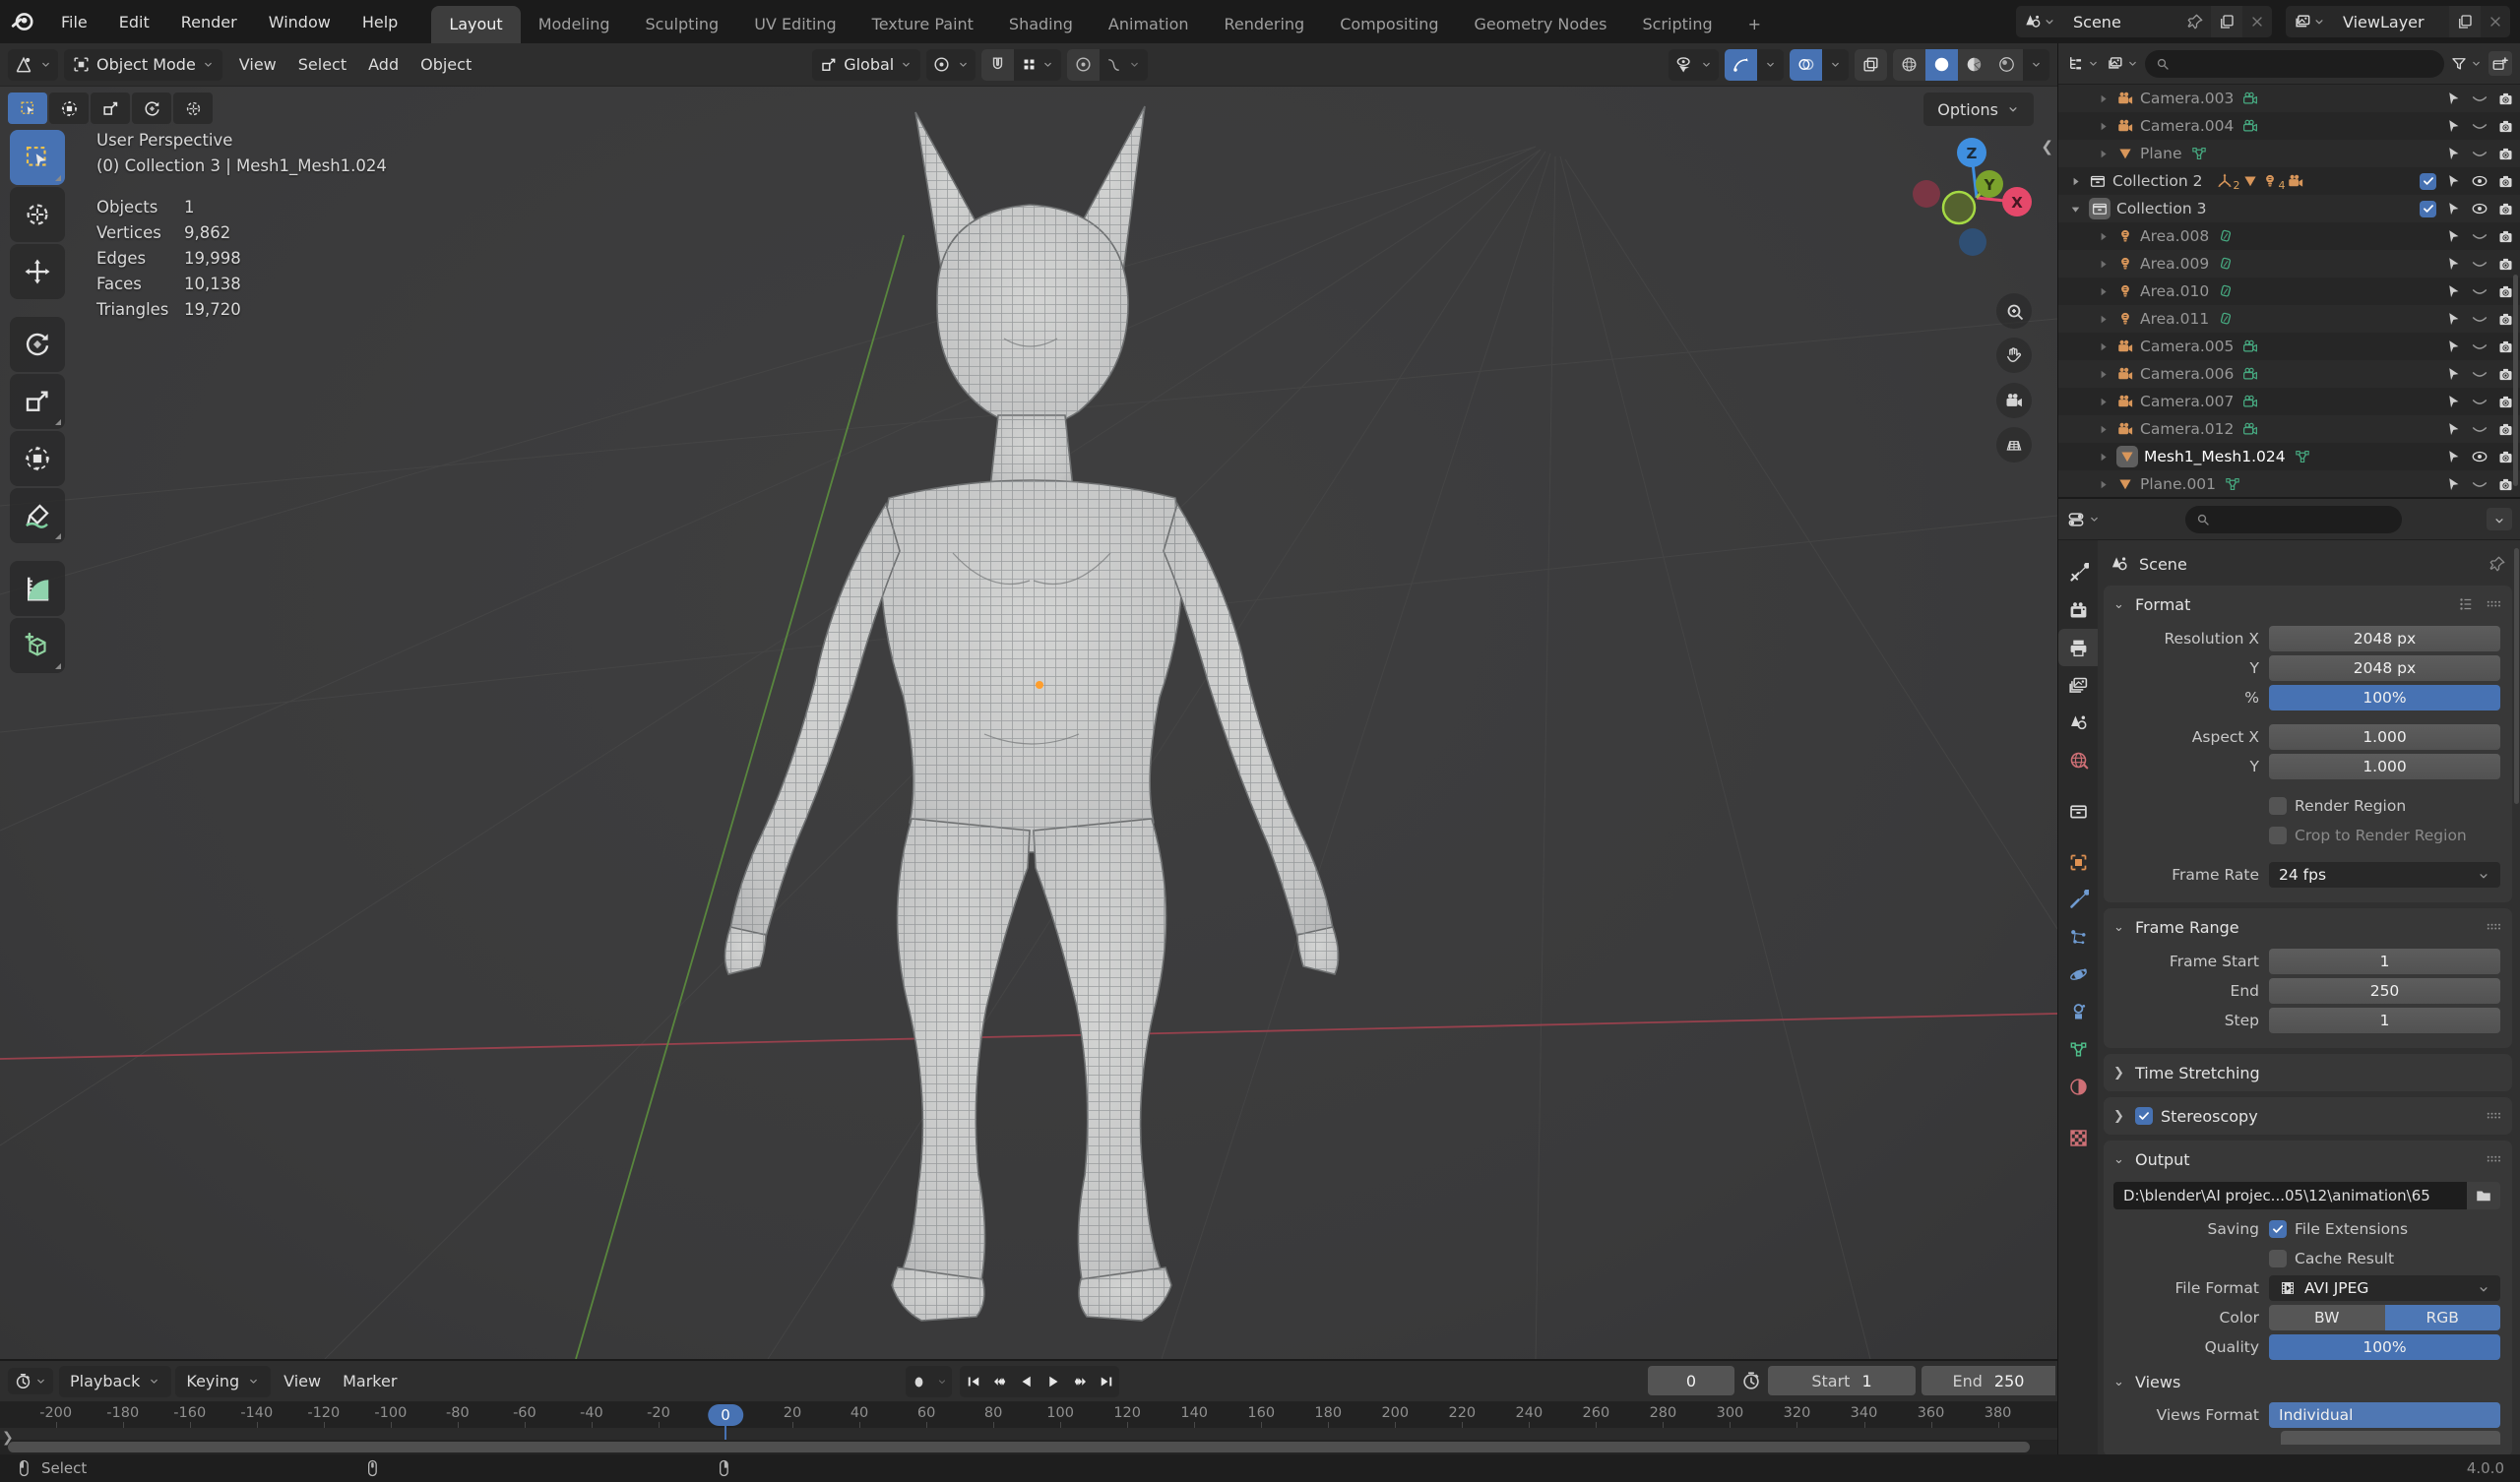 This screenshot has height=1482, width=2520. Describe the element at coordinates (1871, 64) in the screenshot. I see `xray-toggle` at that location.